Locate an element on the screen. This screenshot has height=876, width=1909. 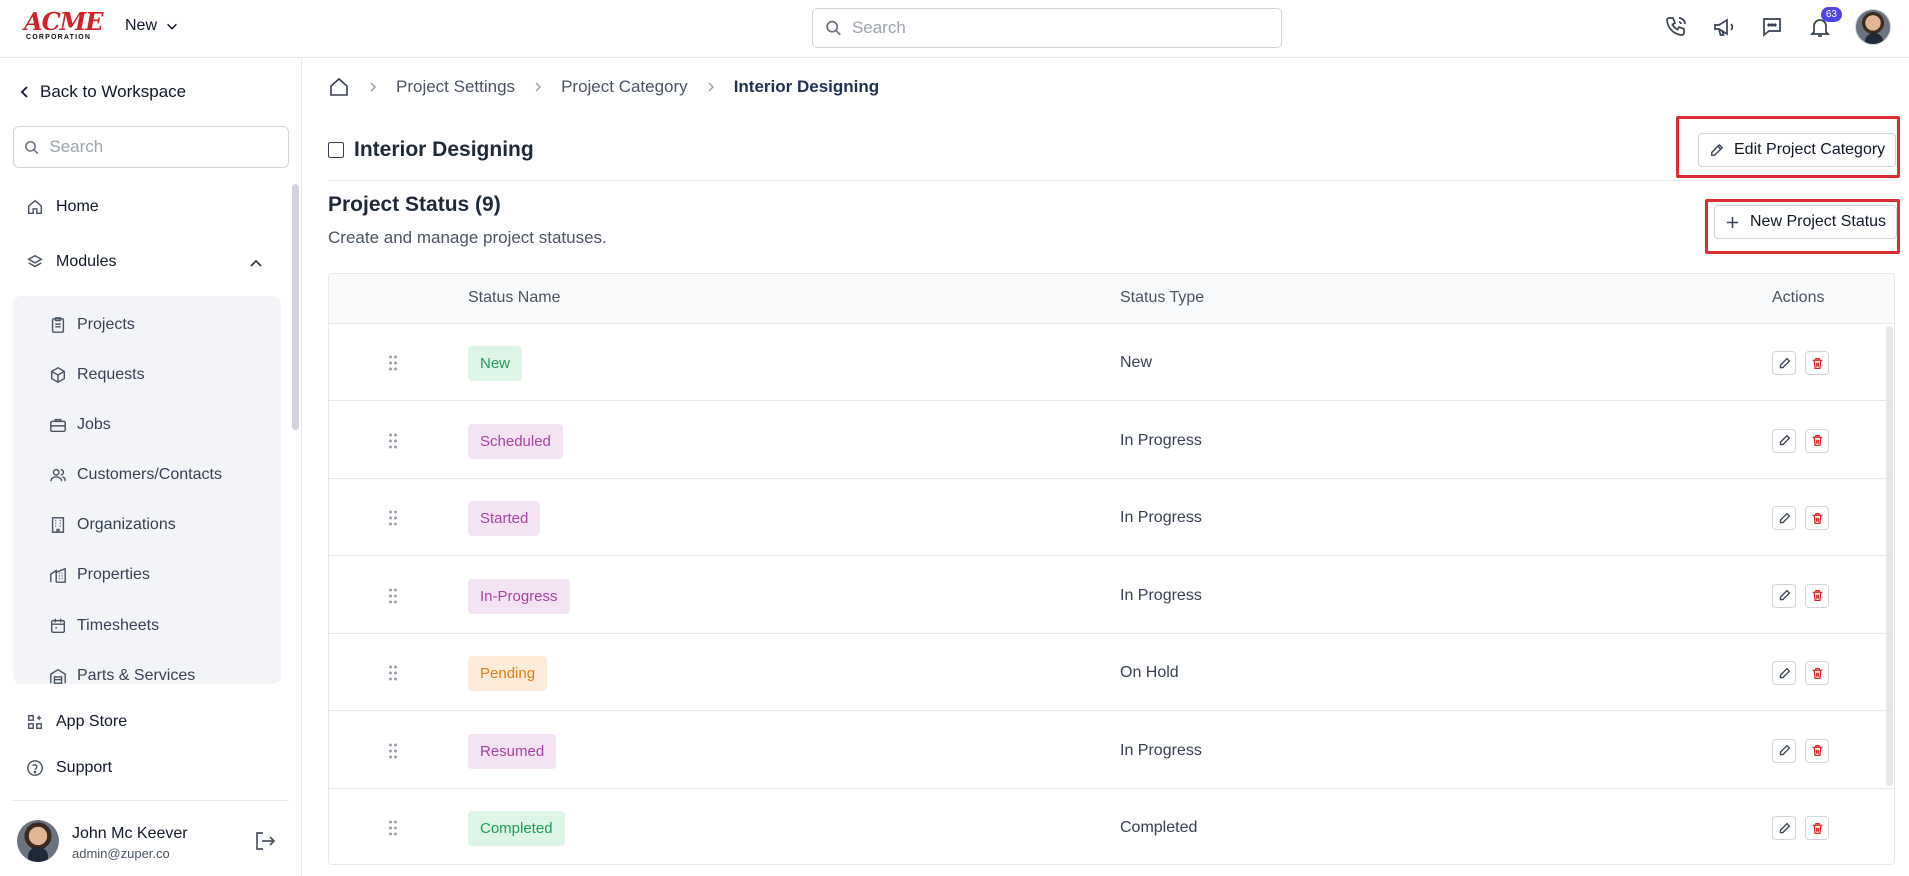
edit-button-label: Edit Project Category is located at coordinates (1810, 149).